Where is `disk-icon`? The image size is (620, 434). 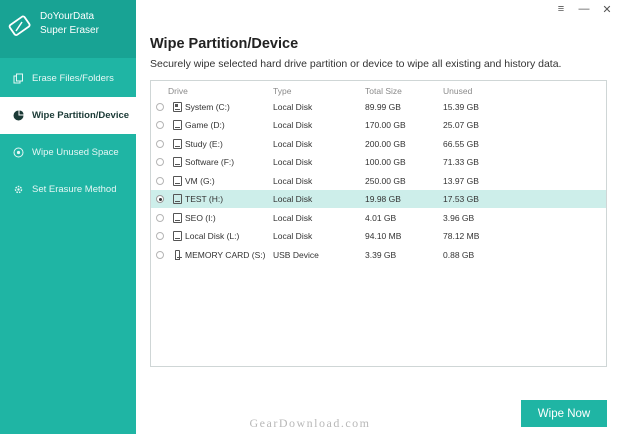 disk-icon is located at coordinates (18, 153).